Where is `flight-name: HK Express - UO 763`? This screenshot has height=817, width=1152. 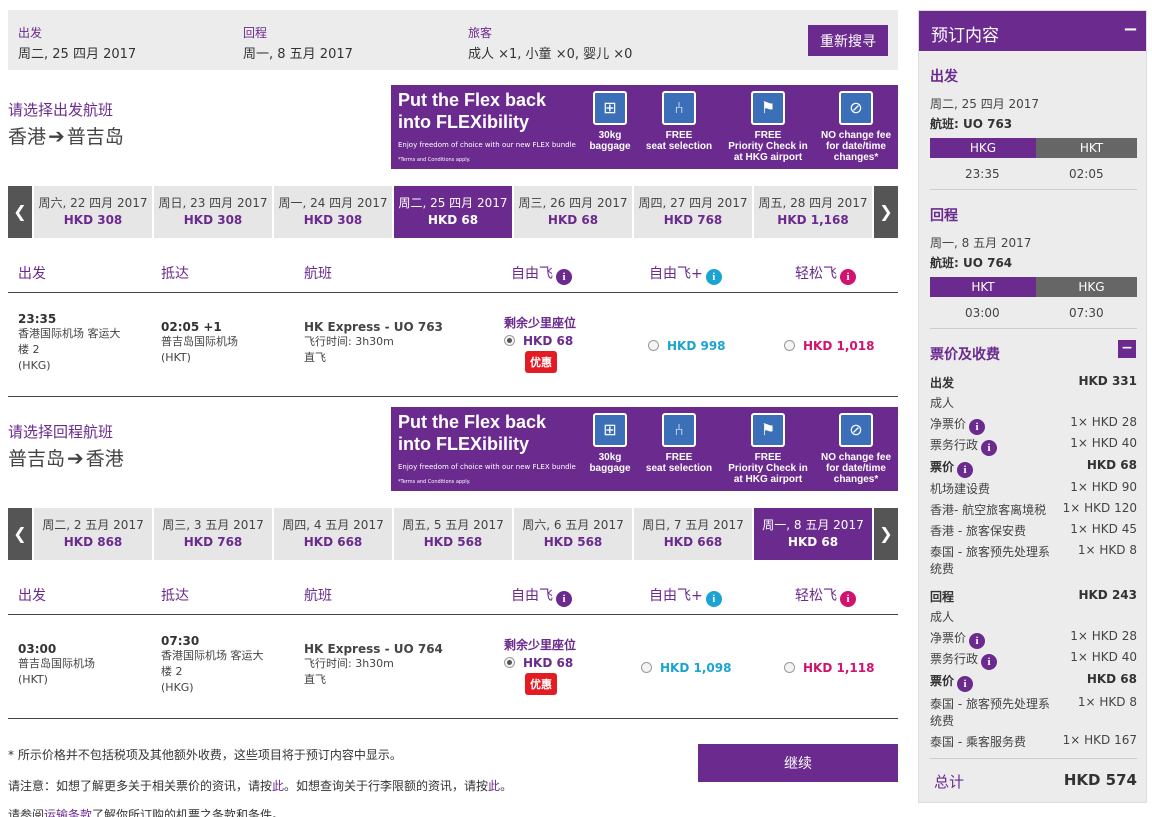
flight-name: HK Express - UO 763 is located at coordinates (373, 327).